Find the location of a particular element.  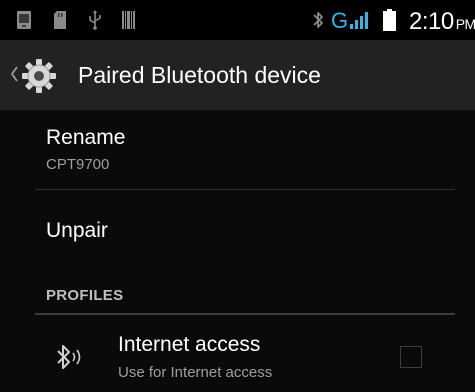

internet-access-summary: Use for Internet access is located at coordinates (195, 372).